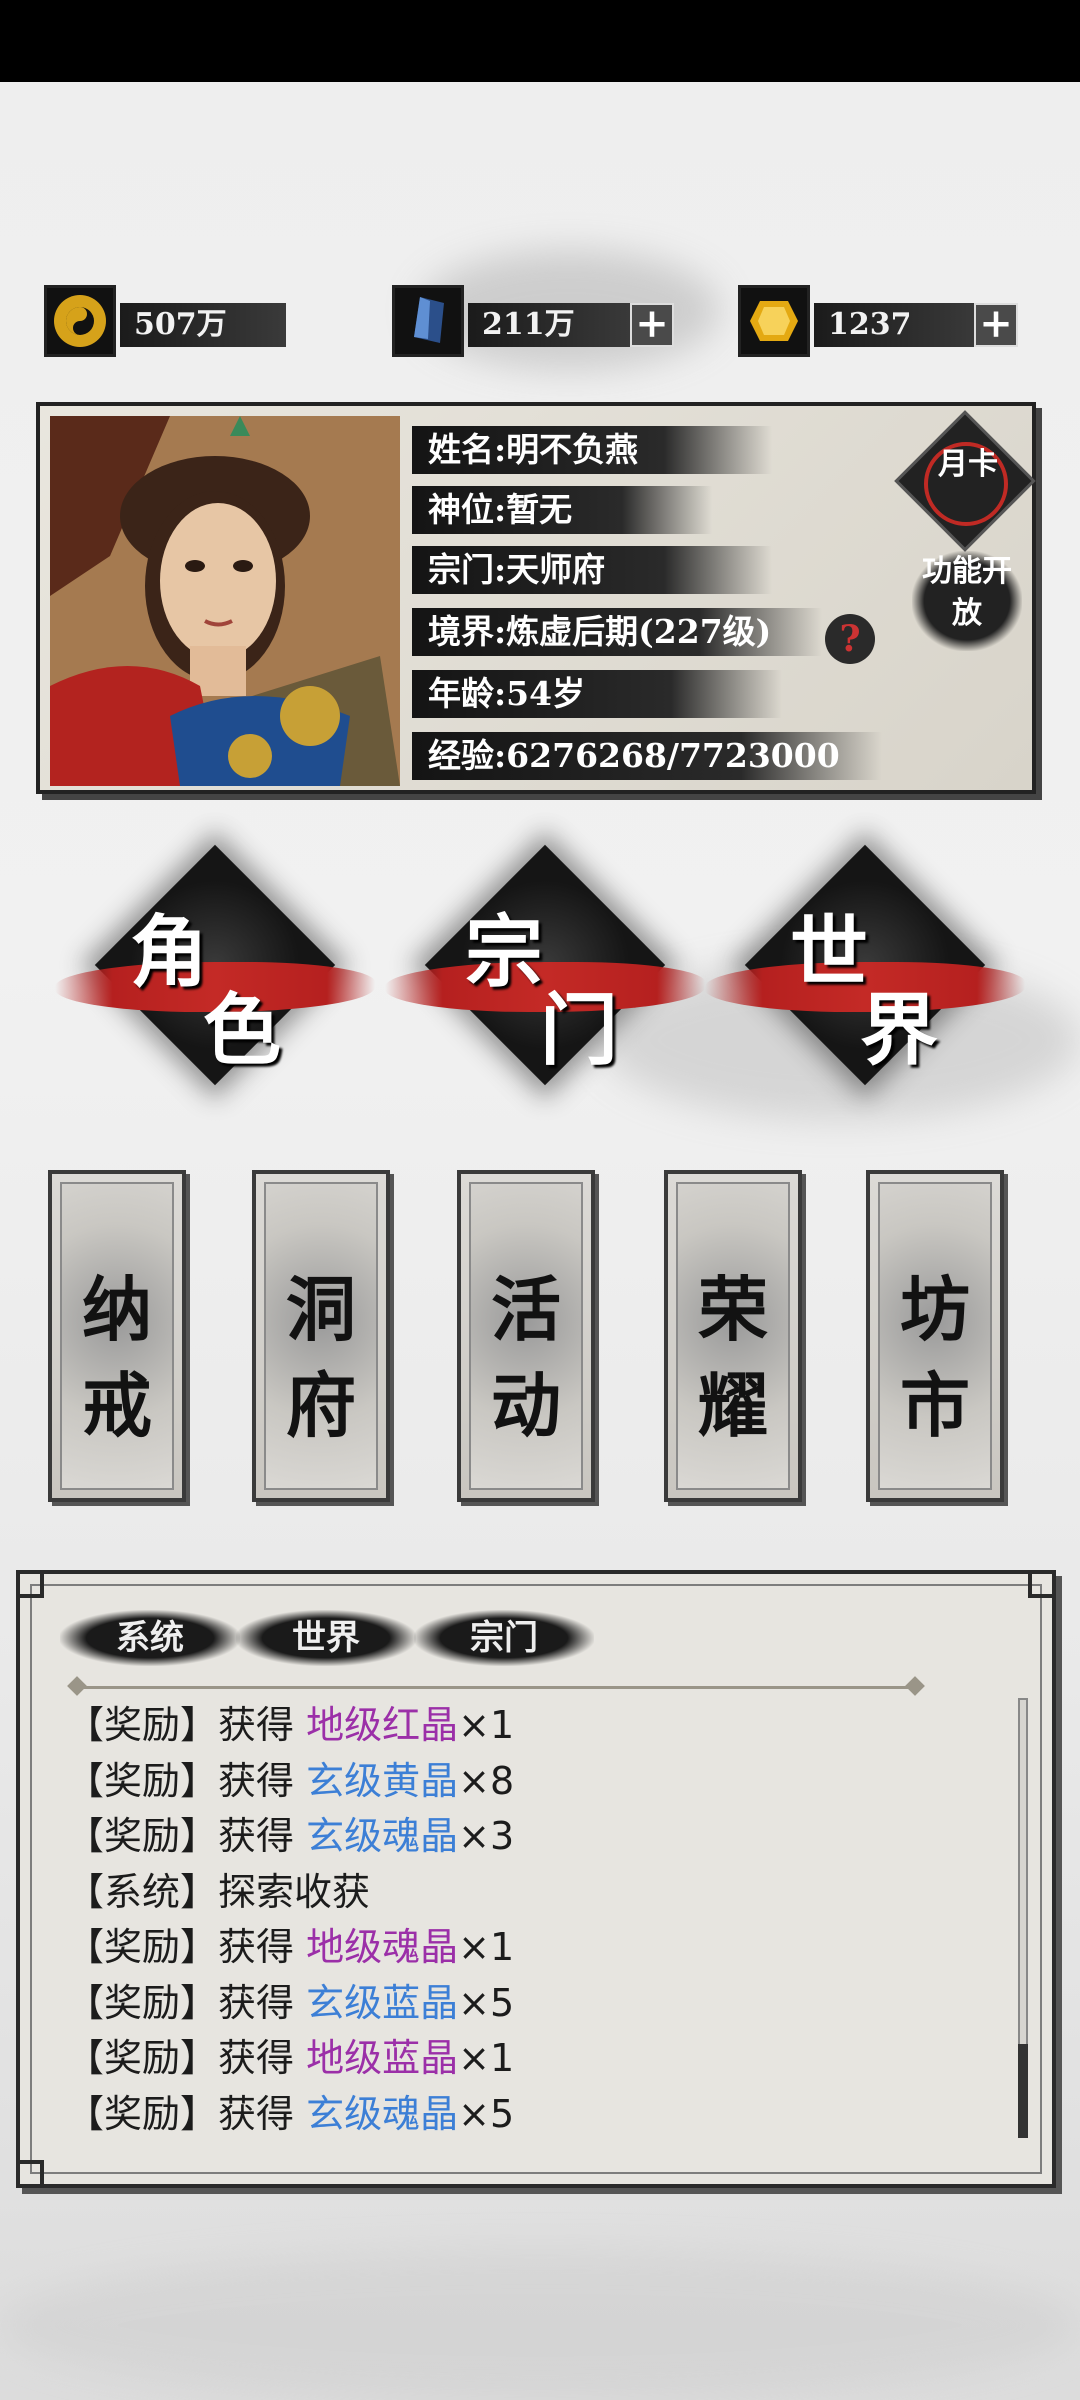 The width and height of the screenshot is (1080, 2400). What do you see at coordinates (540, 41) in the screenshot?
I see `status-bar` at bounding box center [540, 41].